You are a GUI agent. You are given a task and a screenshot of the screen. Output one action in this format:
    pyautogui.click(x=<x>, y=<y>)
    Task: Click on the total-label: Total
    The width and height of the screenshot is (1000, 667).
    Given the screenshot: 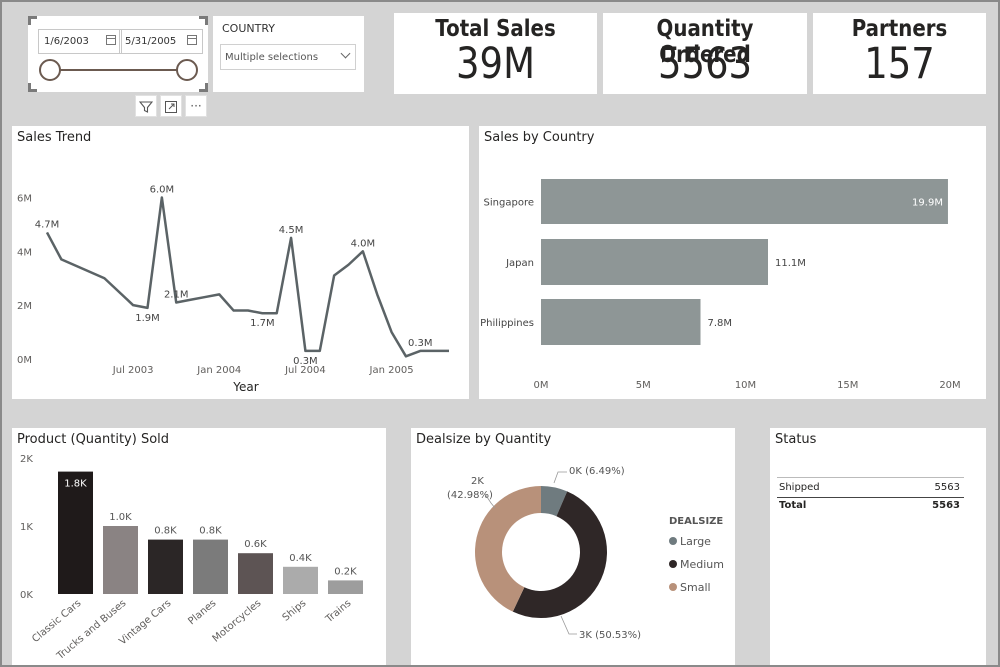 What is the action you would take?
    pyautogui.click(x=793, y=505)
    